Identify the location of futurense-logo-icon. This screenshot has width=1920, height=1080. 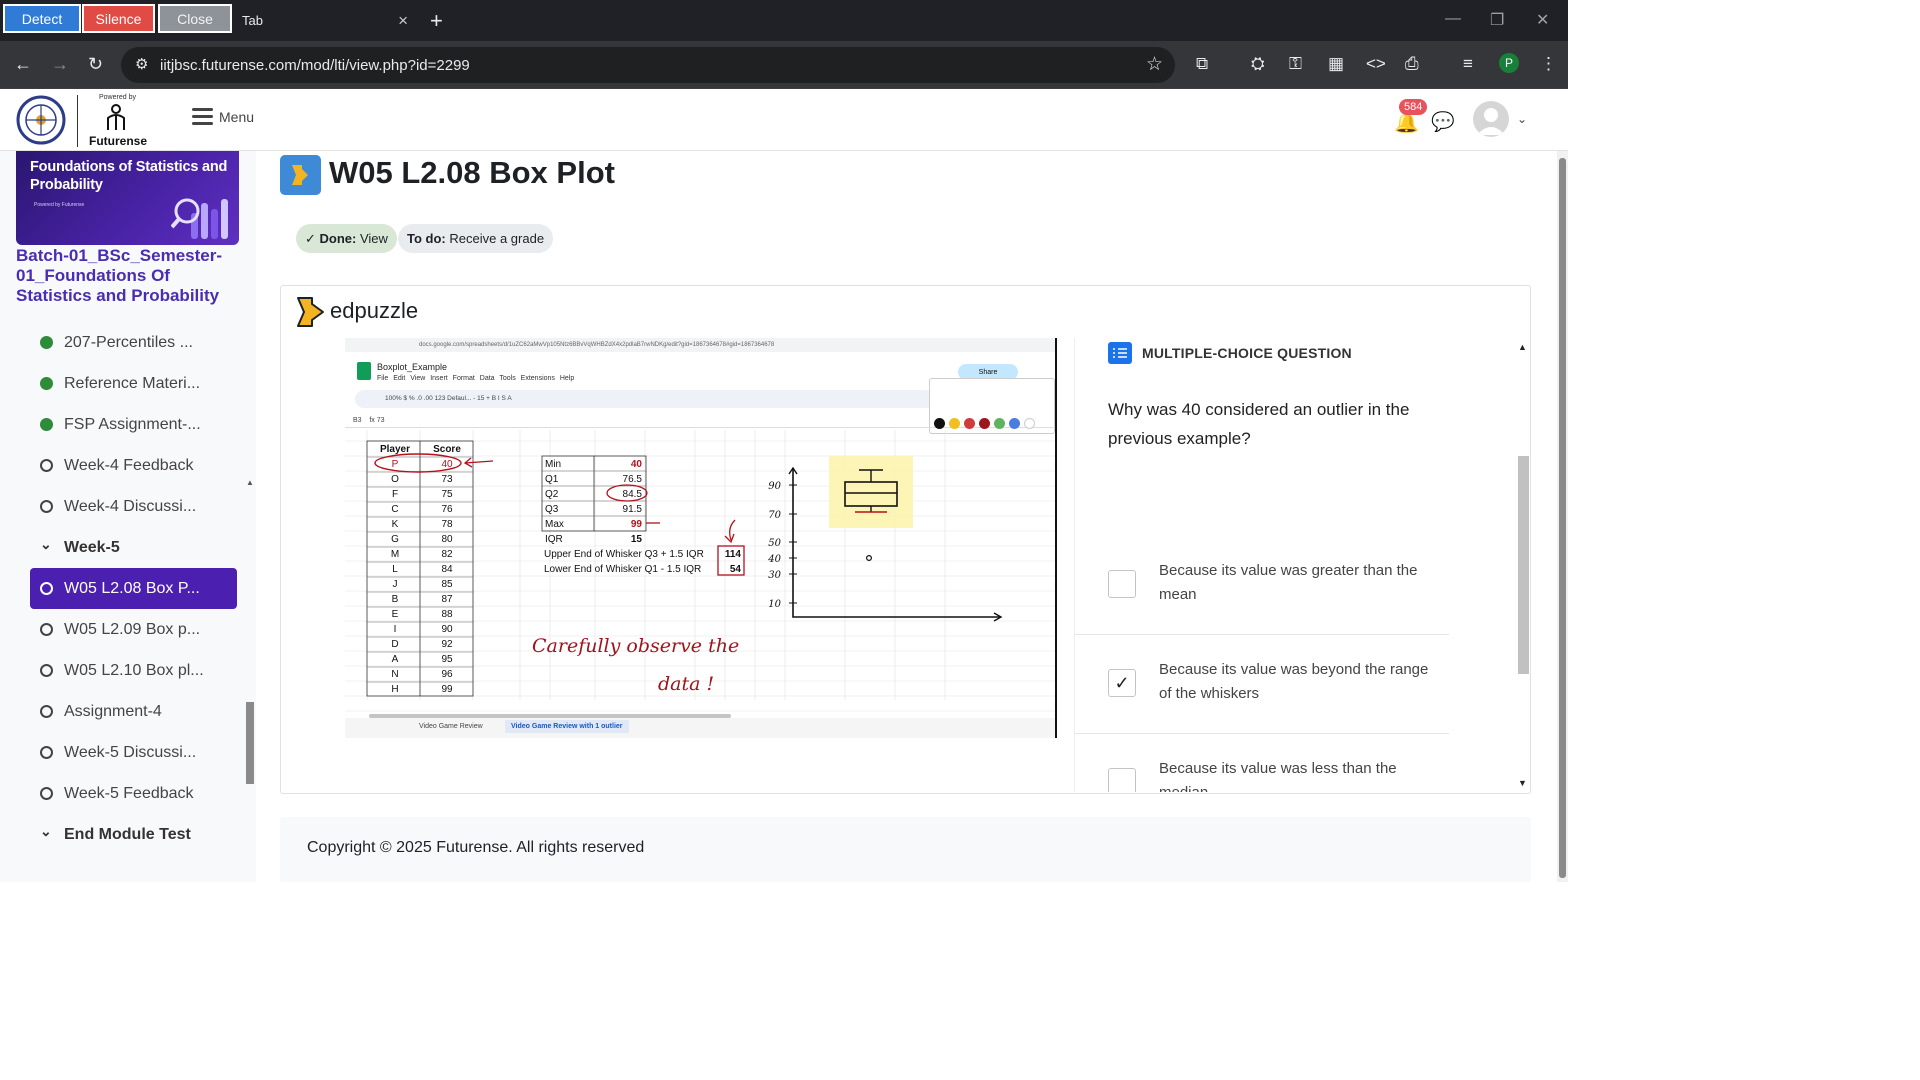
(116, 117).